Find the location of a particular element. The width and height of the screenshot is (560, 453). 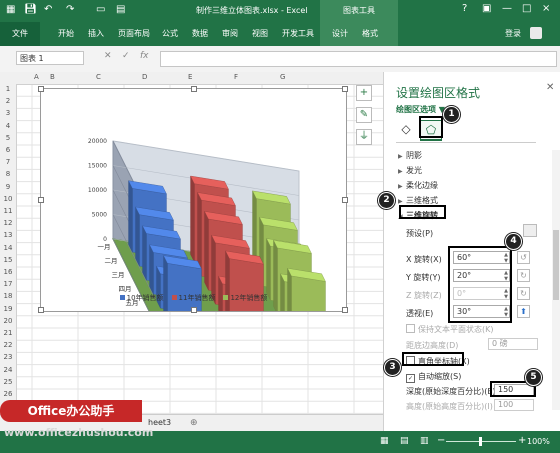

zoom-slider-handle is located at coordinates (480, 441).